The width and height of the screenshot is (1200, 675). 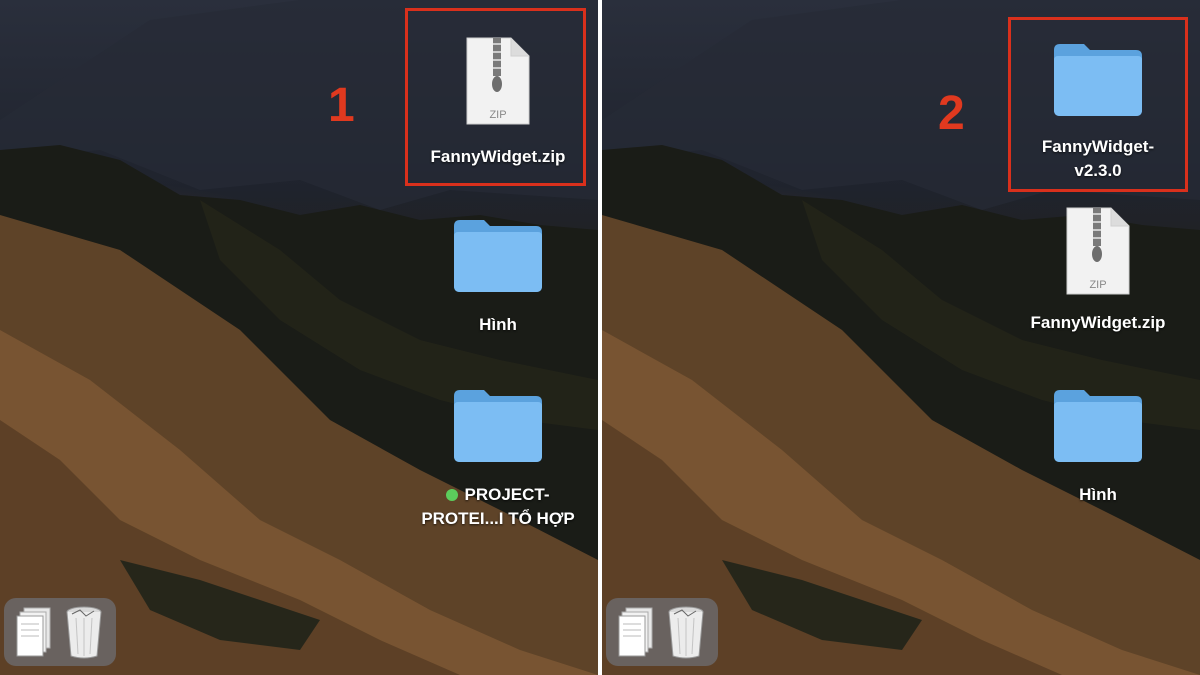 I want to click on step-number-label: 2, so click(x=951, y=113).